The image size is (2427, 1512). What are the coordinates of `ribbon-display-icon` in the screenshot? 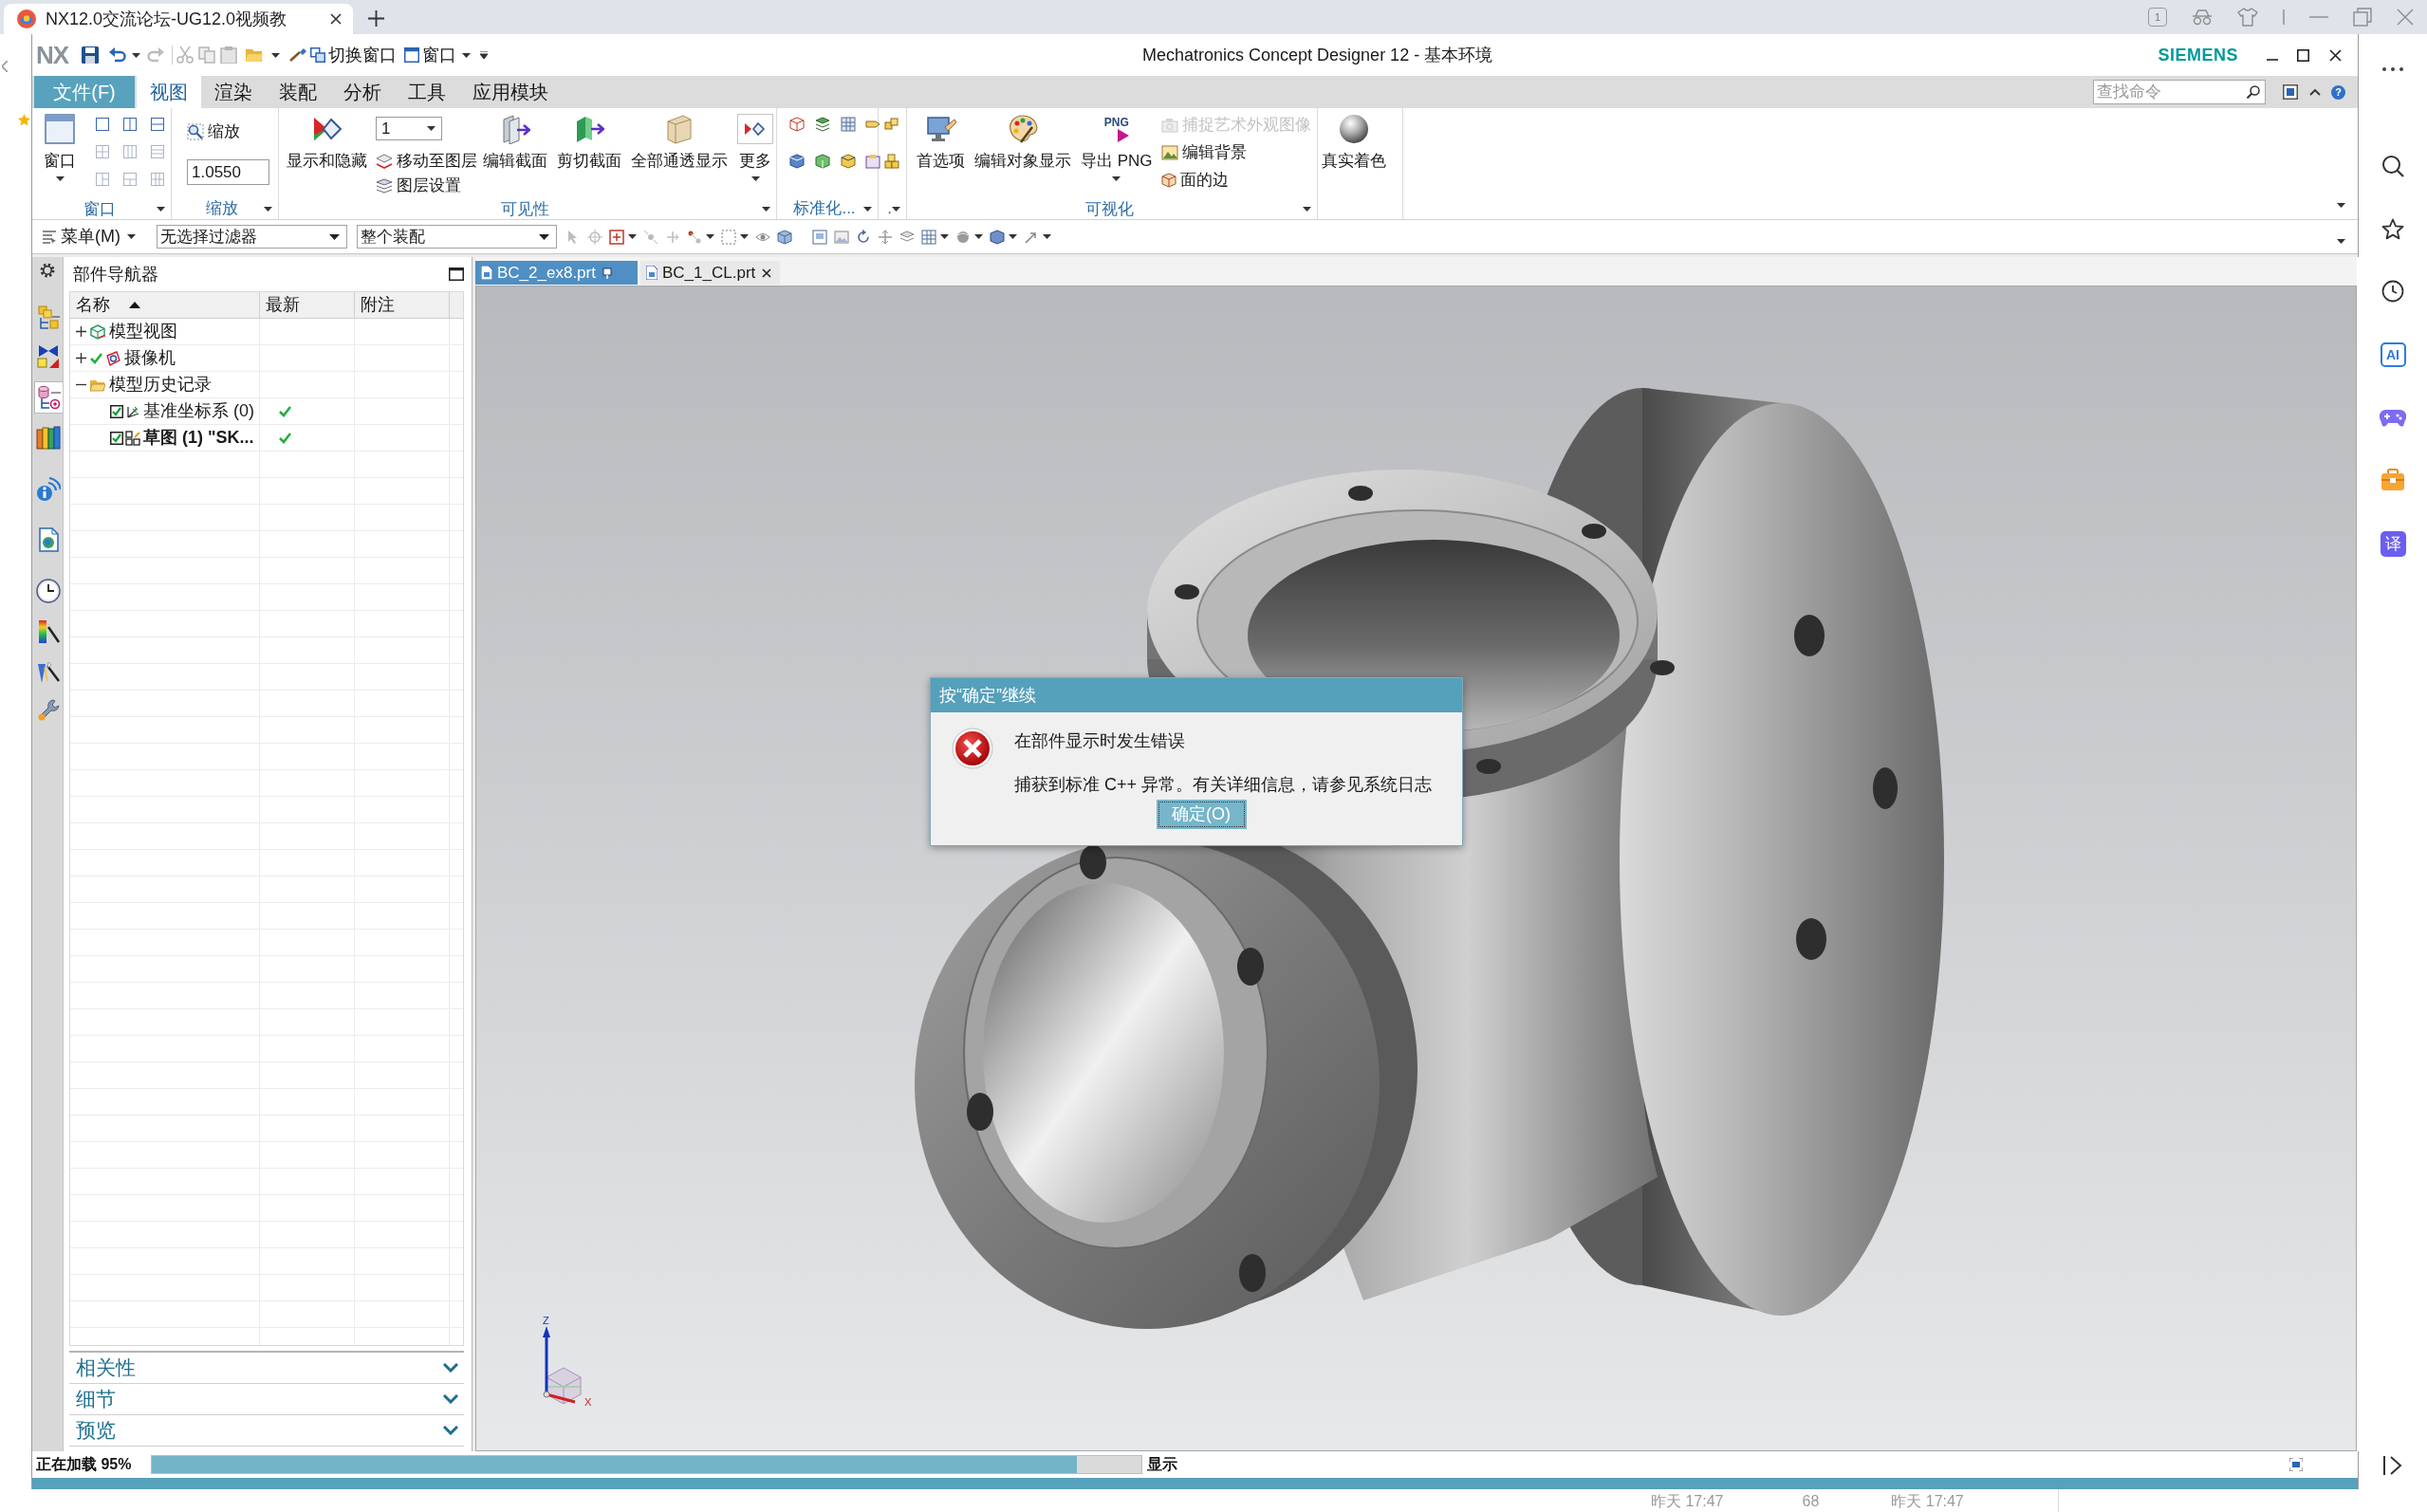 It's located at (2290, 92).